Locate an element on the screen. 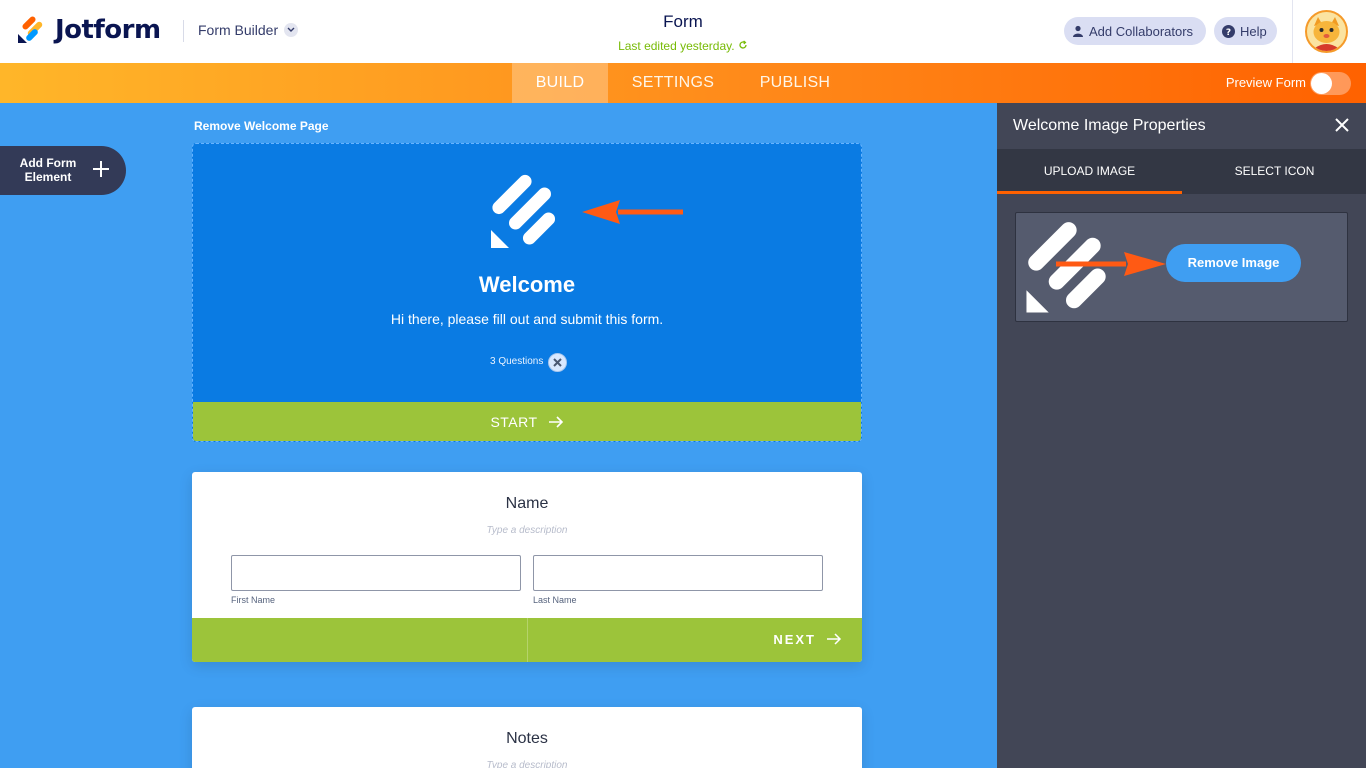 Image resolution: width=1366 pixels, height=768 pixels. next-bar: NEXT is located at coordinates (527, 640).